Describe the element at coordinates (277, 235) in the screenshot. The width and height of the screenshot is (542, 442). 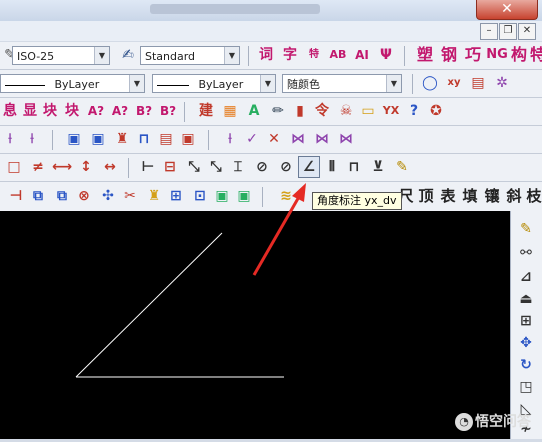
I see `arrow-shaft` at that location.